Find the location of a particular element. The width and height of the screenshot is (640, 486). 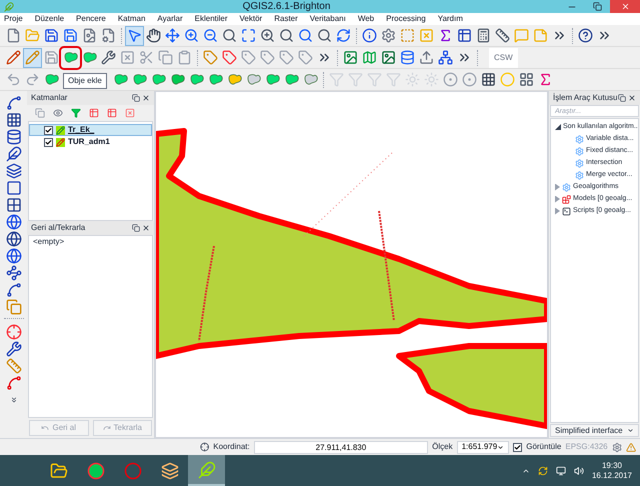

interface-dropdown: Simplified interface is located at coordinates (594, 430).